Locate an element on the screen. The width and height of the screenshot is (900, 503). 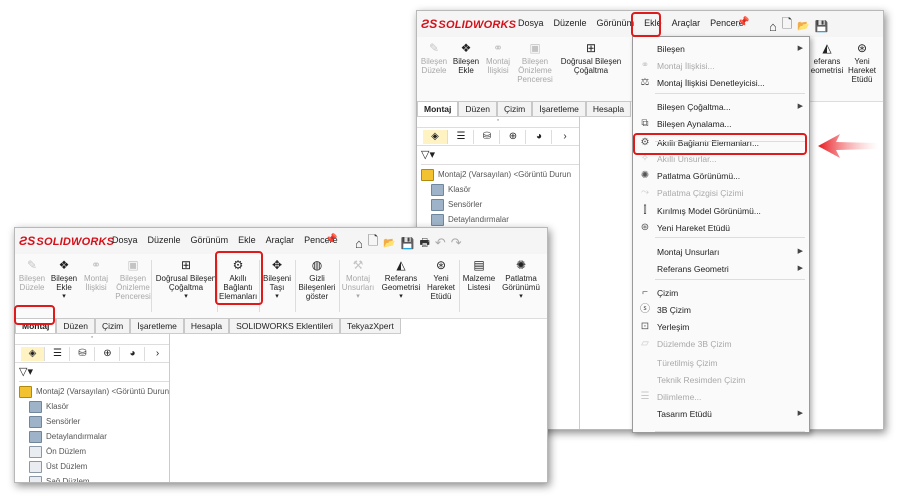
insert-menu-item: ⊡ Yerleşim is located at coordinates (721, 327).